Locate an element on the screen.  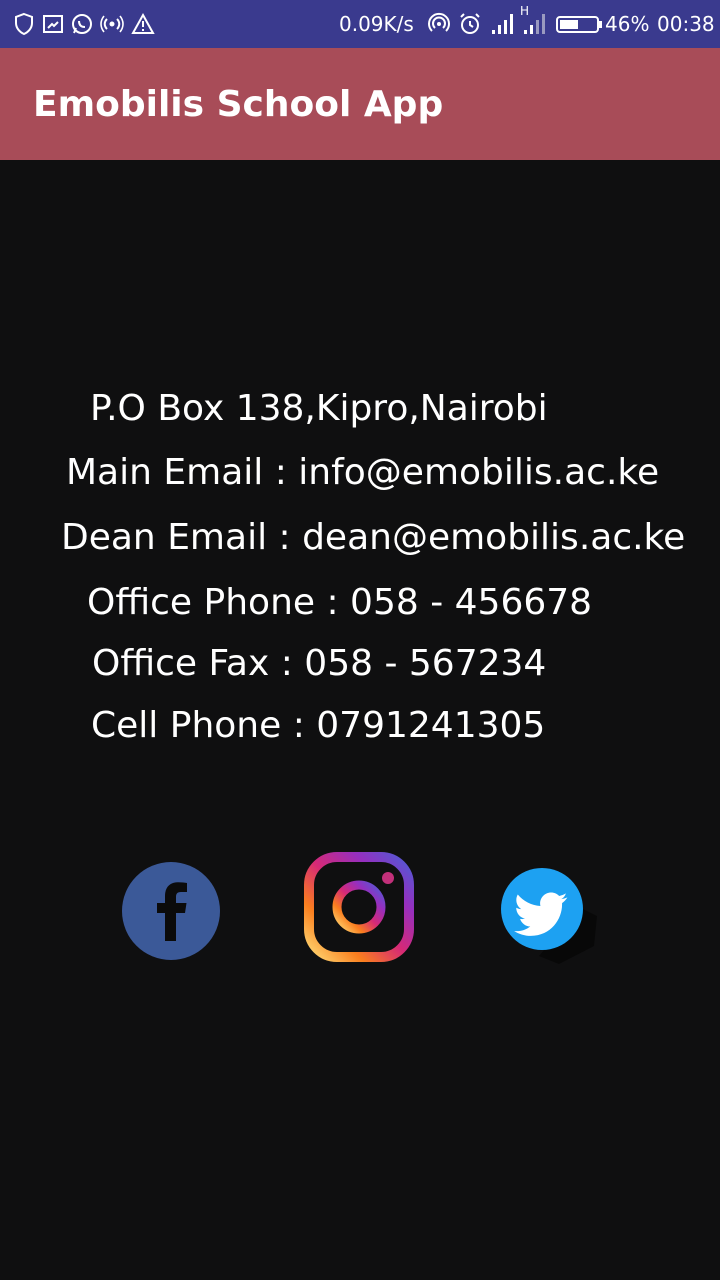
address-text: P.O Box 138,Kipro,Nairobi is located at coordinates (319, 408).